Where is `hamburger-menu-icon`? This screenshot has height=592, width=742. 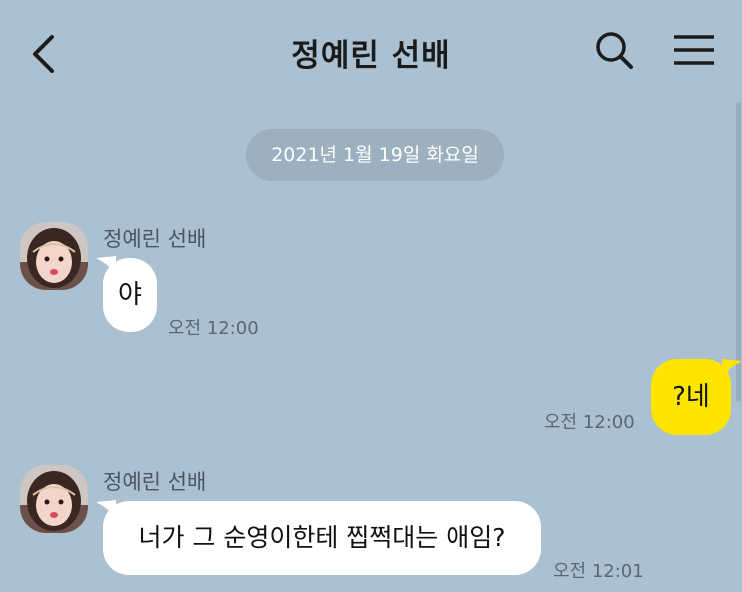 hamburger-menu-icon is located at coordinates (694, 50).